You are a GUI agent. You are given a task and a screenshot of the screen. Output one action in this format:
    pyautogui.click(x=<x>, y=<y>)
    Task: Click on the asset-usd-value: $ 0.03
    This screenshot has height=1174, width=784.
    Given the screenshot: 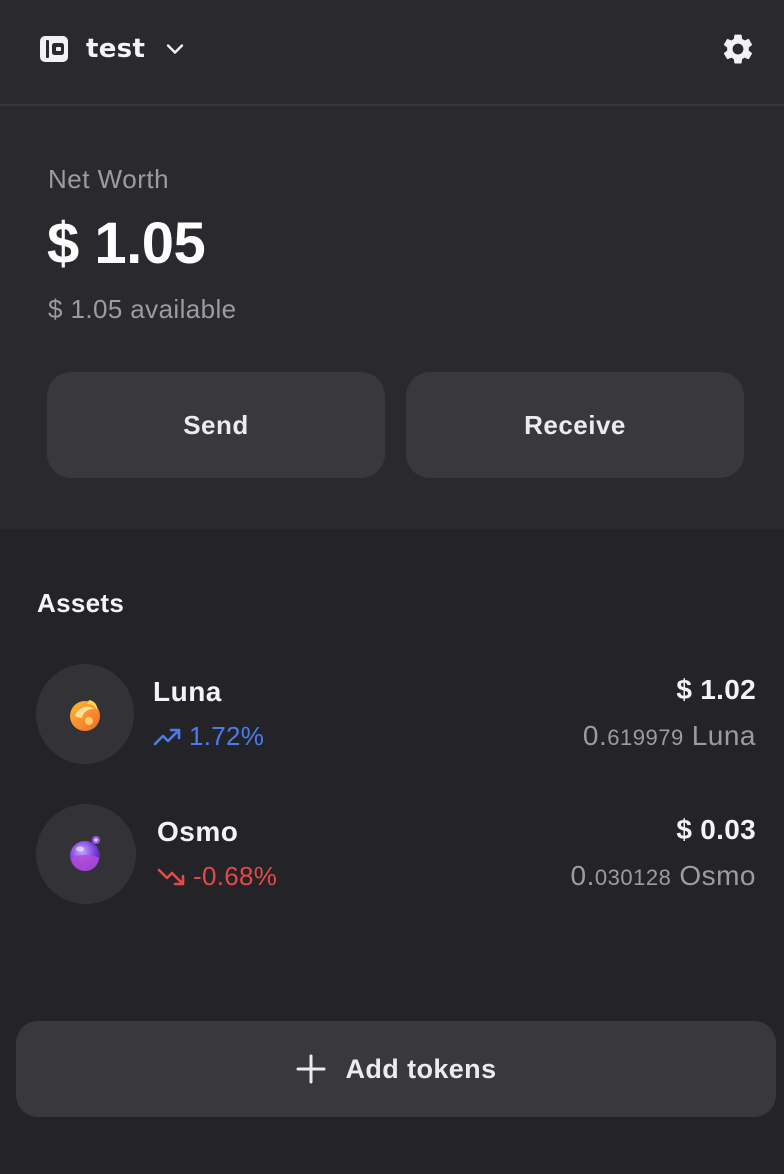 What is the action you would take?
    pyautogui.click(x=716, y=829)
    